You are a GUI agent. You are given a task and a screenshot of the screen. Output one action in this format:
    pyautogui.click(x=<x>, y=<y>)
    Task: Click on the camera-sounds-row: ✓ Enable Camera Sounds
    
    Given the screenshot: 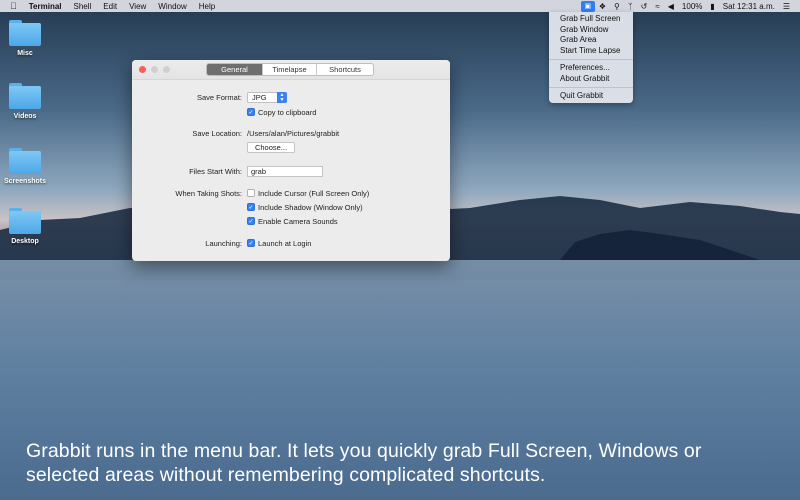 What is the action you would take?
    pyautogui.click(x=291, y=221)
    